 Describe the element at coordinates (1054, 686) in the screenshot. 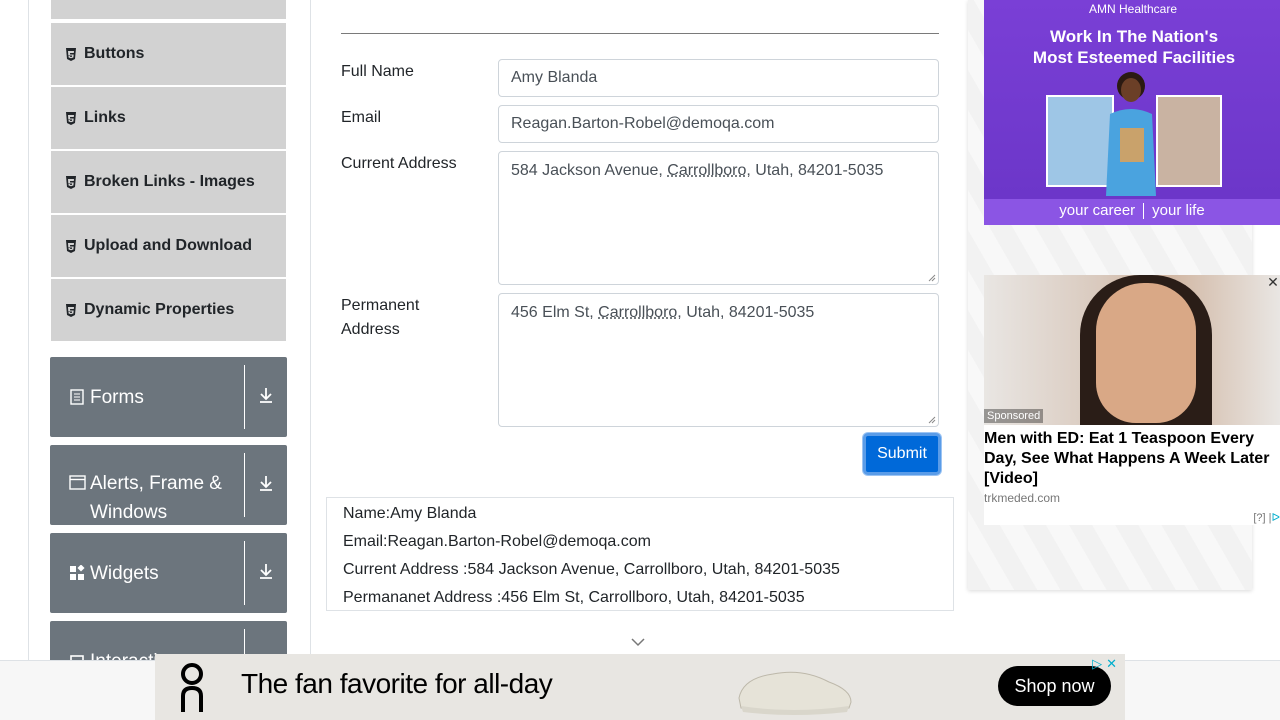

I see `shop-now-button: Shop now` at that location.